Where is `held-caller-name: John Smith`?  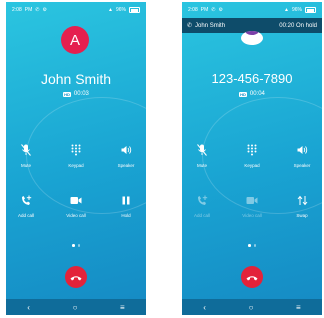
held-caller-name: John Smith is located at coordinates (210, 25).